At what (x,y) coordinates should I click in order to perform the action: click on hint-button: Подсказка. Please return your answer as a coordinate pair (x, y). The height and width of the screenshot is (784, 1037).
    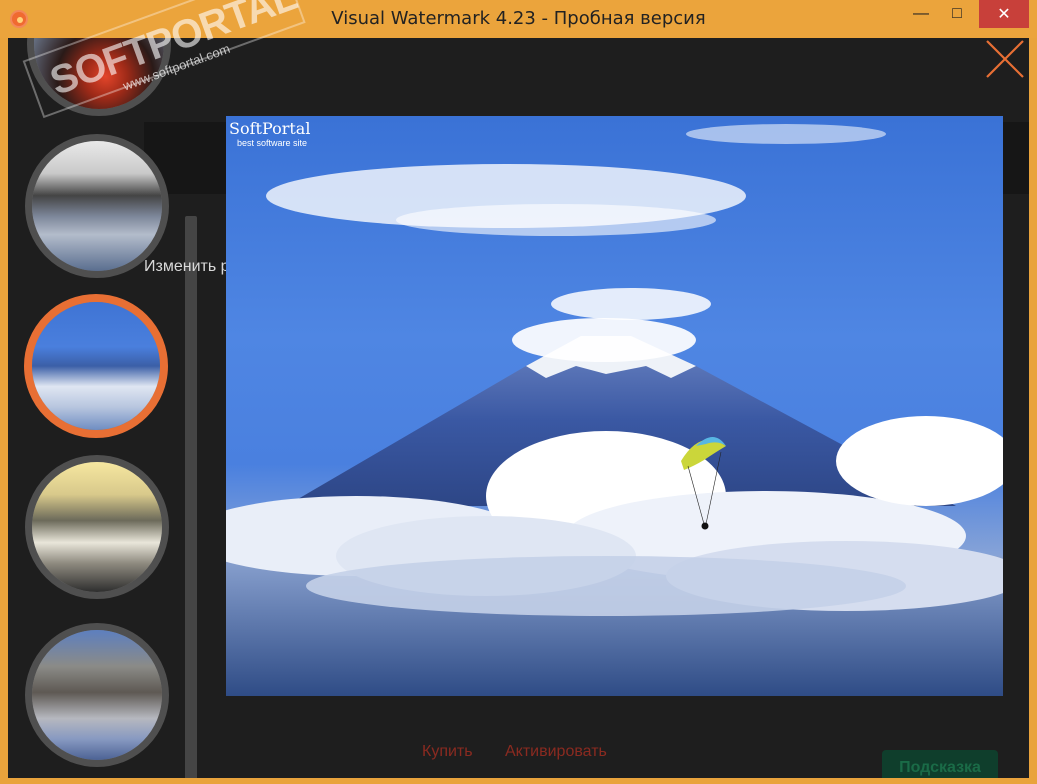
    Looking at the image, I should click on (940, 764).